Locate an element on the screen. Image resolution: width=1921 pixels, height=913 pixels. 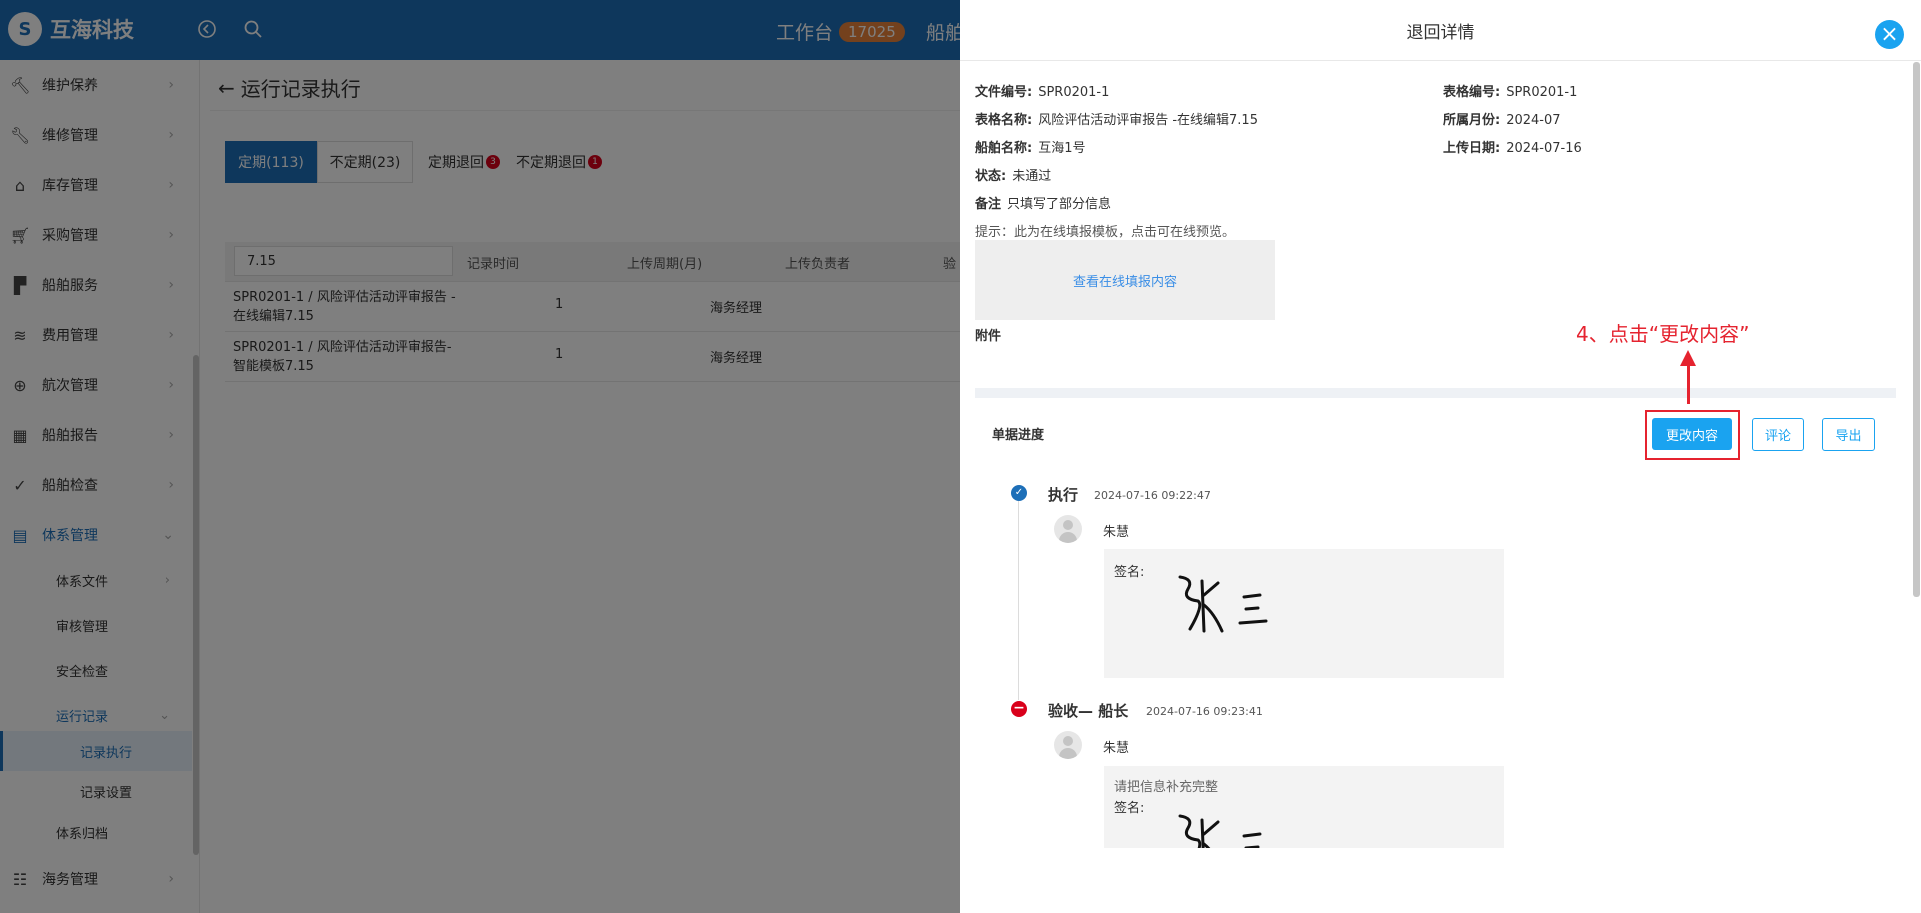
drawer-scrollbar is located at coordinates (1916, 329).